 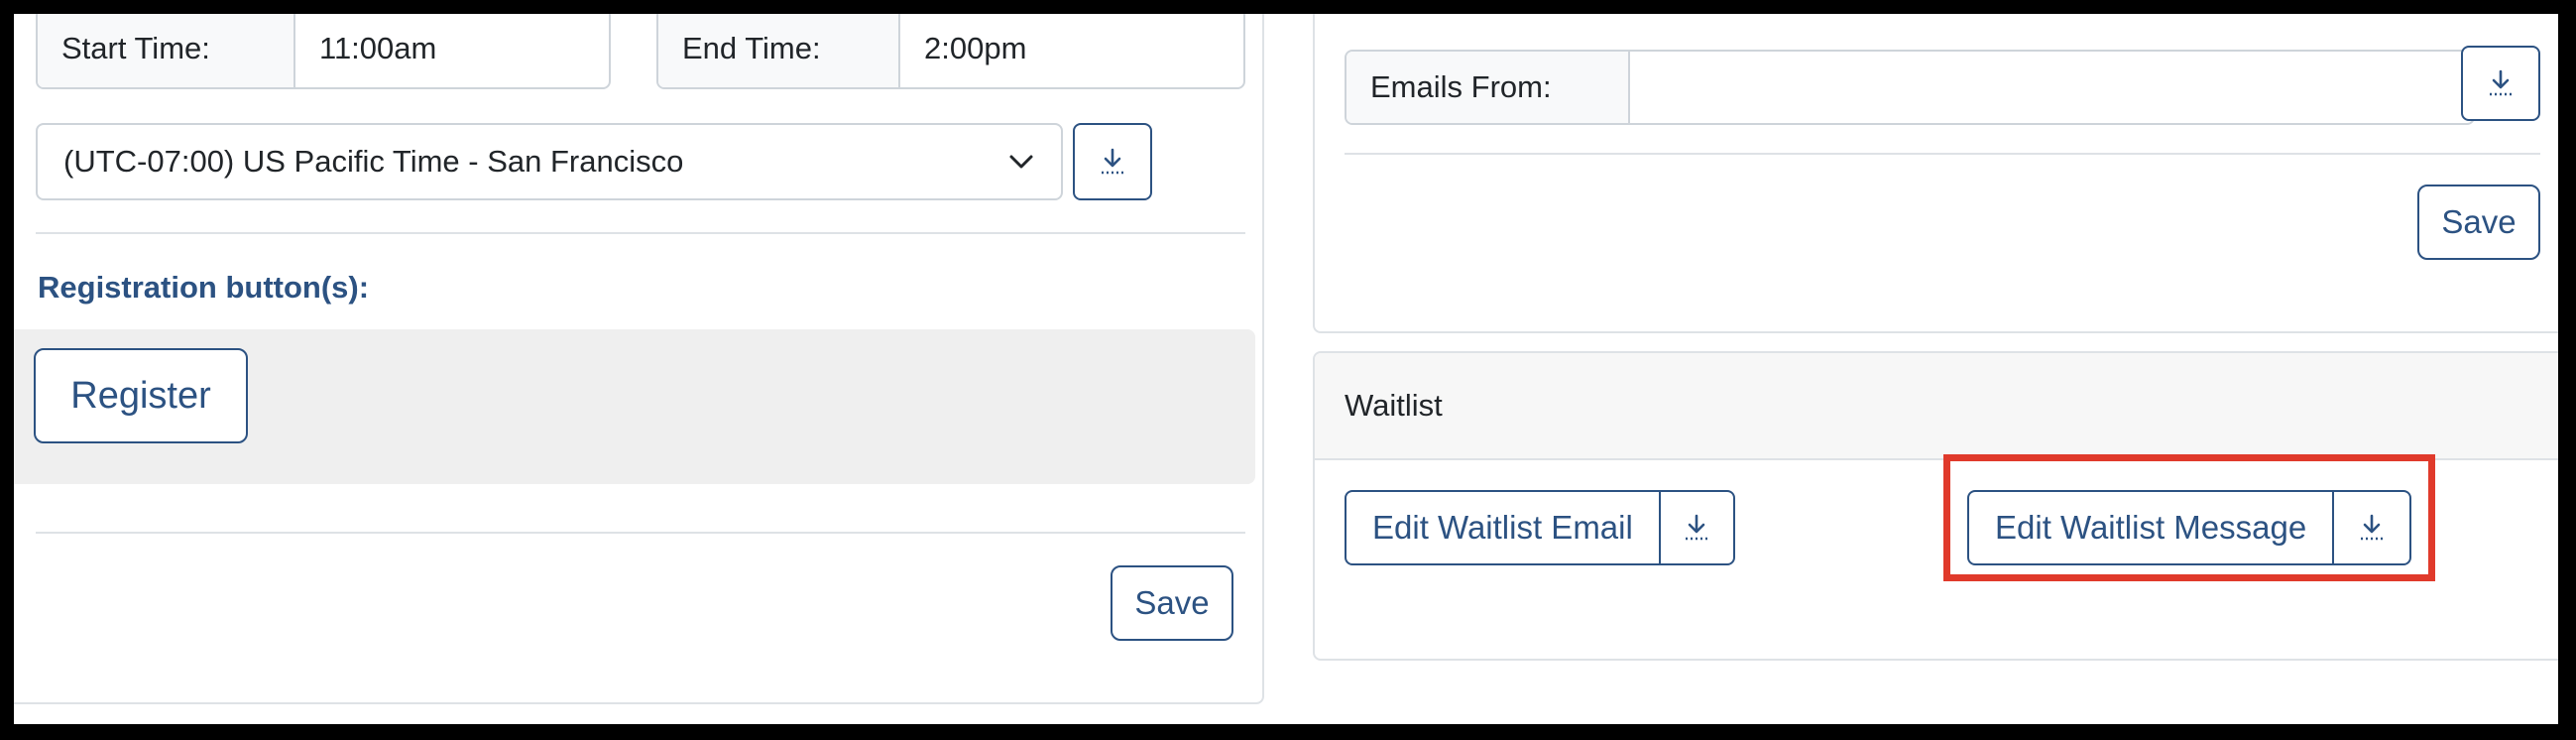 What do you see at coordinates (452, 50) in the screenshot?
I see `start-time-input: 11:00am` at bounding box center [452, 50].